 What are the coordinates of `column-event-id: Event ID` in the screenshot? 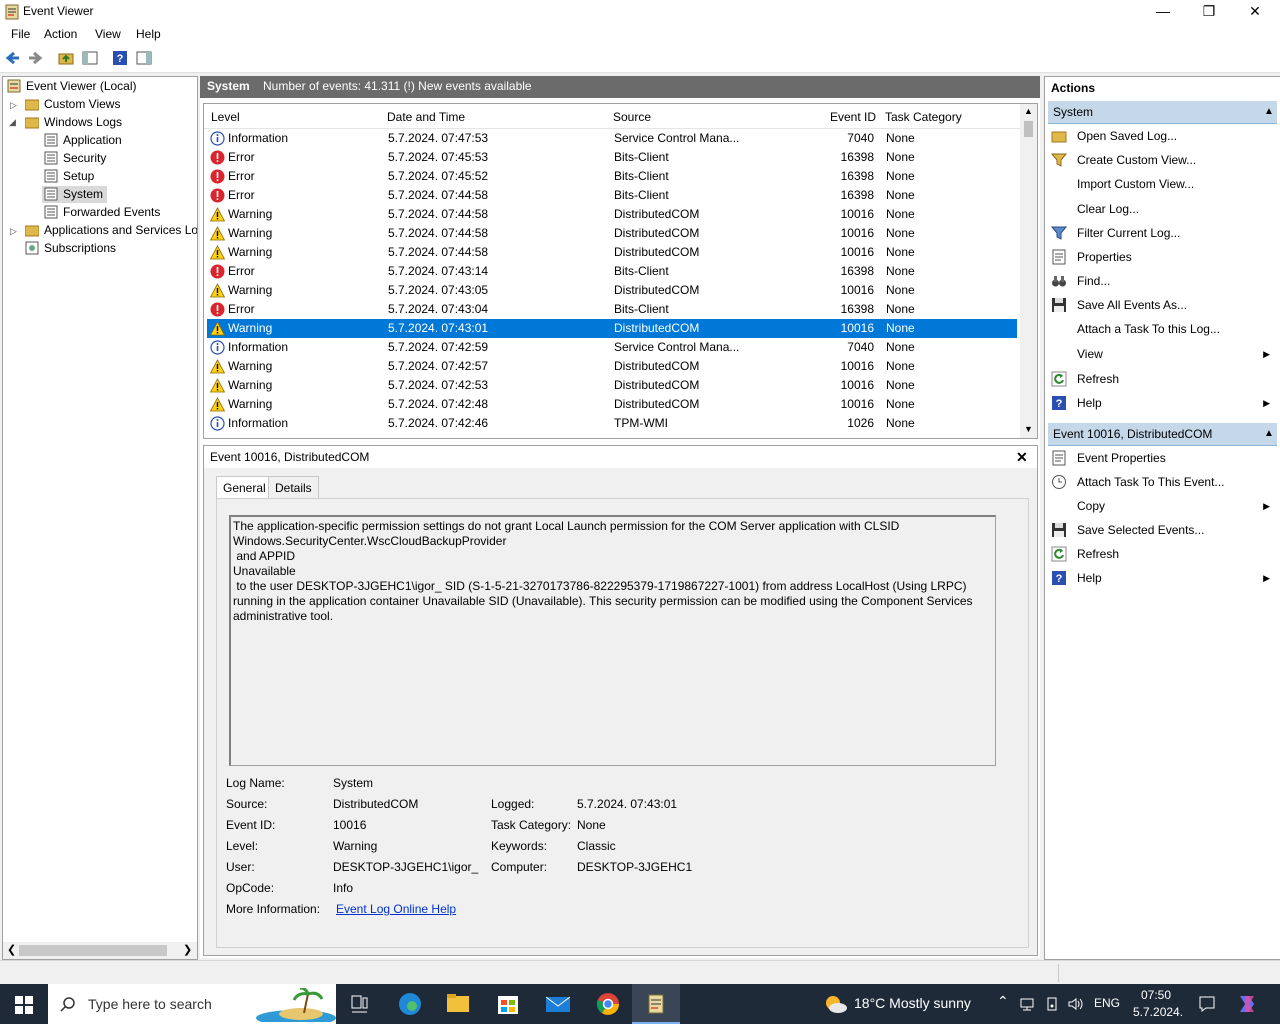 It's located at (853, 117).